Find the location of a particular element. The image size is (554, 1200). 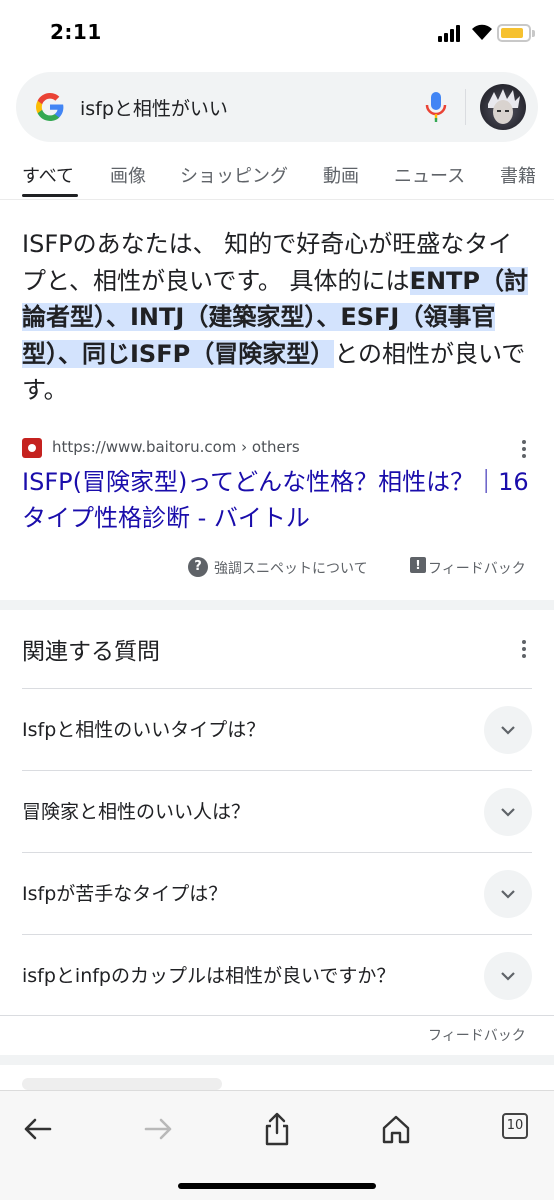

forward-arrow-icon is located at coordinates (158, 1129).